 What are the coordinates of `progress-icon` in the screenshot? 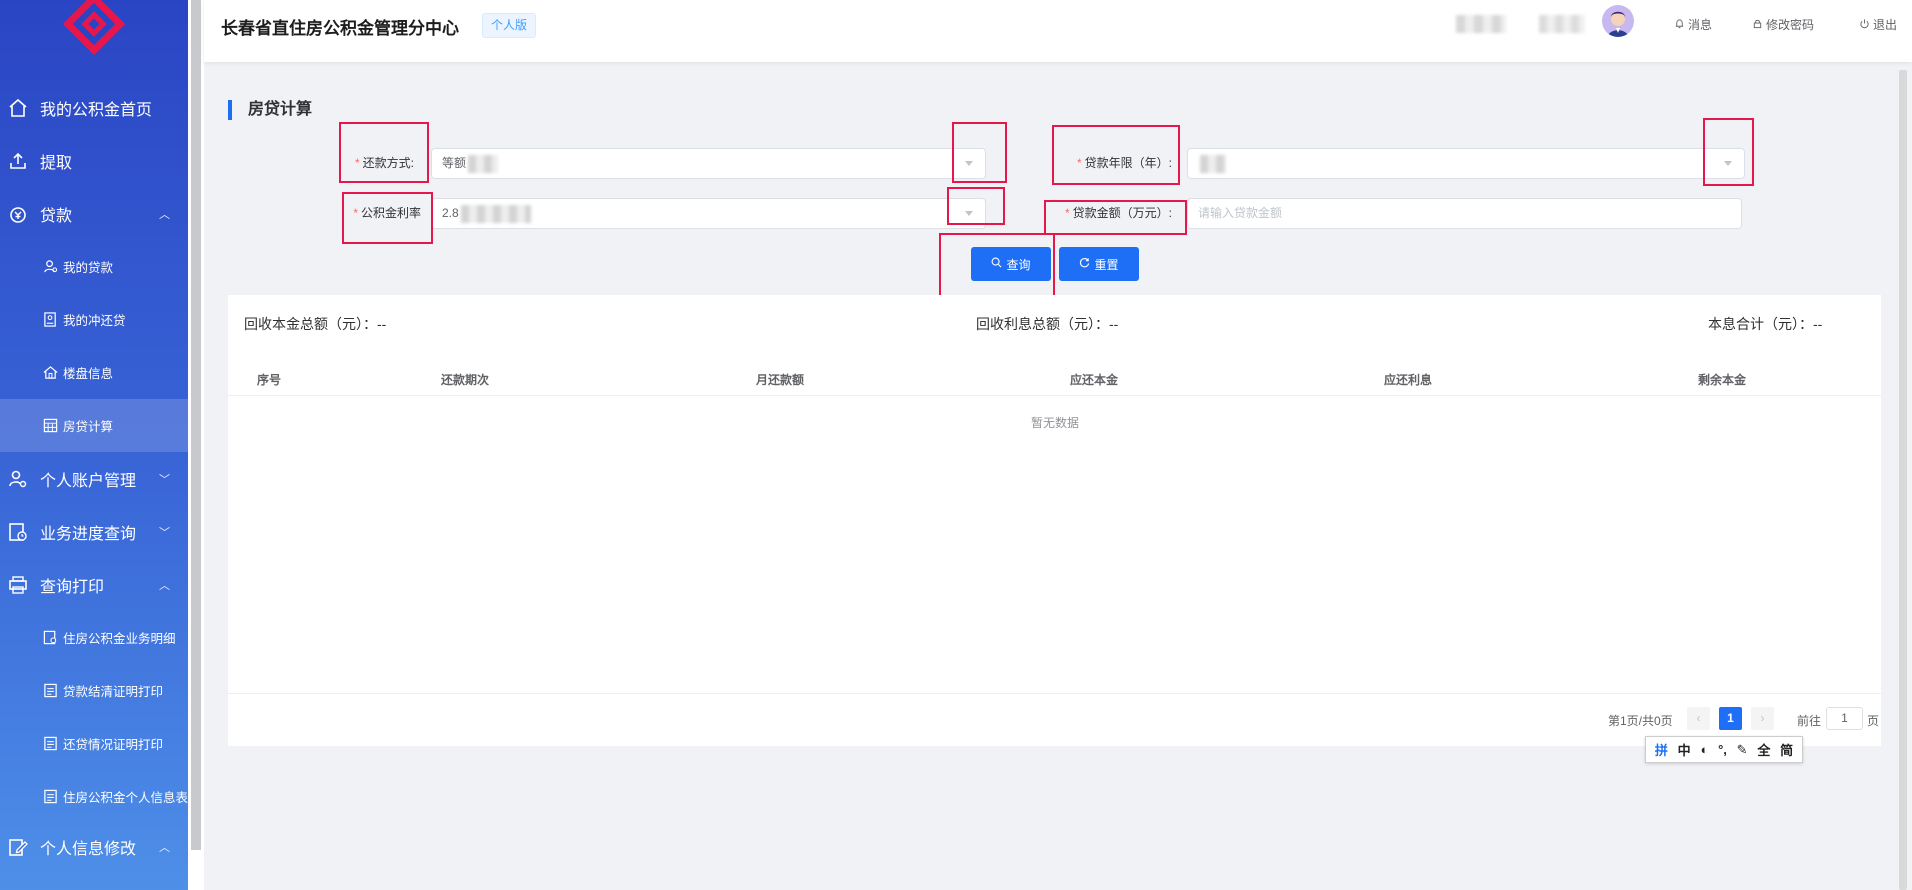 It's located at (18, 532).